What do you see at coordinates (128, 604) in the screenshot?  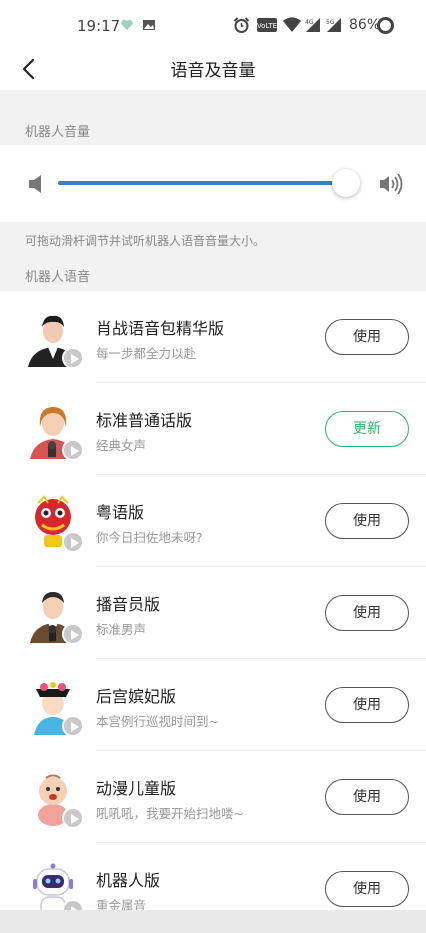 I see `voice-title: 播音员版` at bounding box center [128, 604].